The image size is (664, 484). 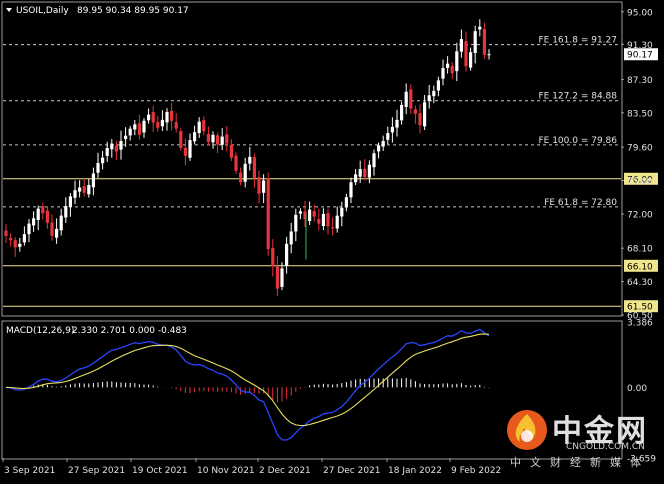 What do you see at coordinates (640, 267) in the screenshot?
I see `level-tag-text-1: 66.10` at bounding box center [640, 267].